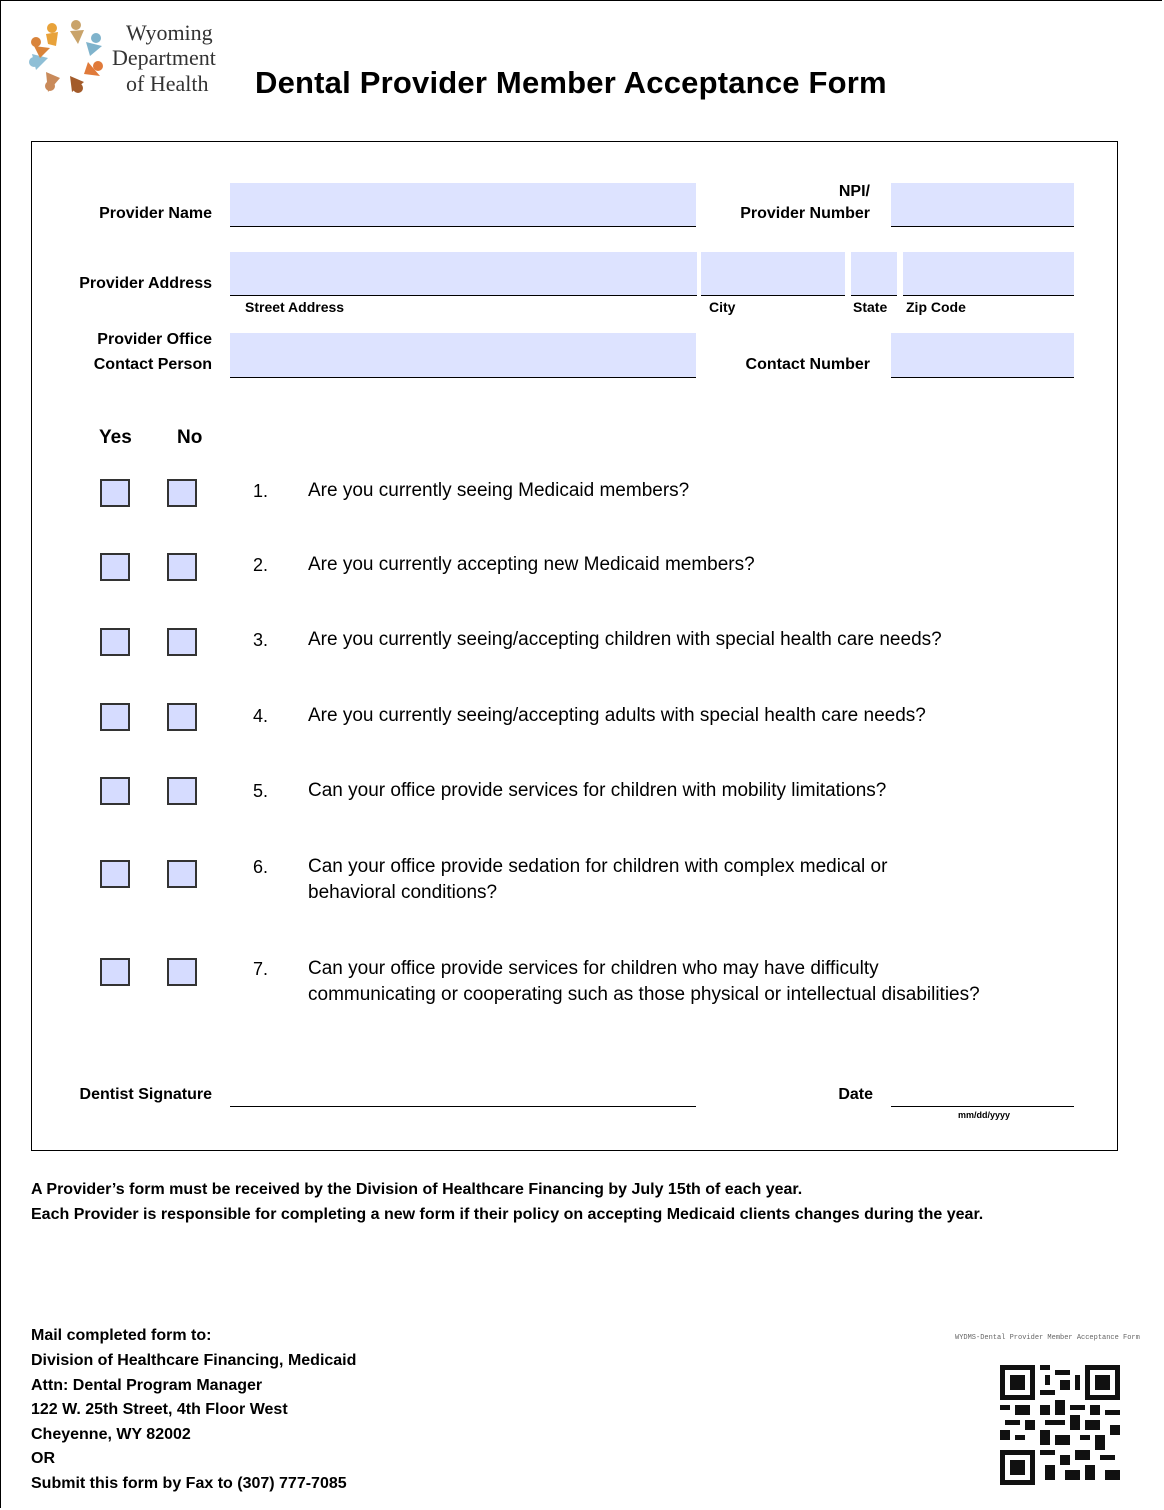  Describe the element at coordinates (403, 892) in the screenshot. I see `question-text-continued: behavioral conditions?` at that location.